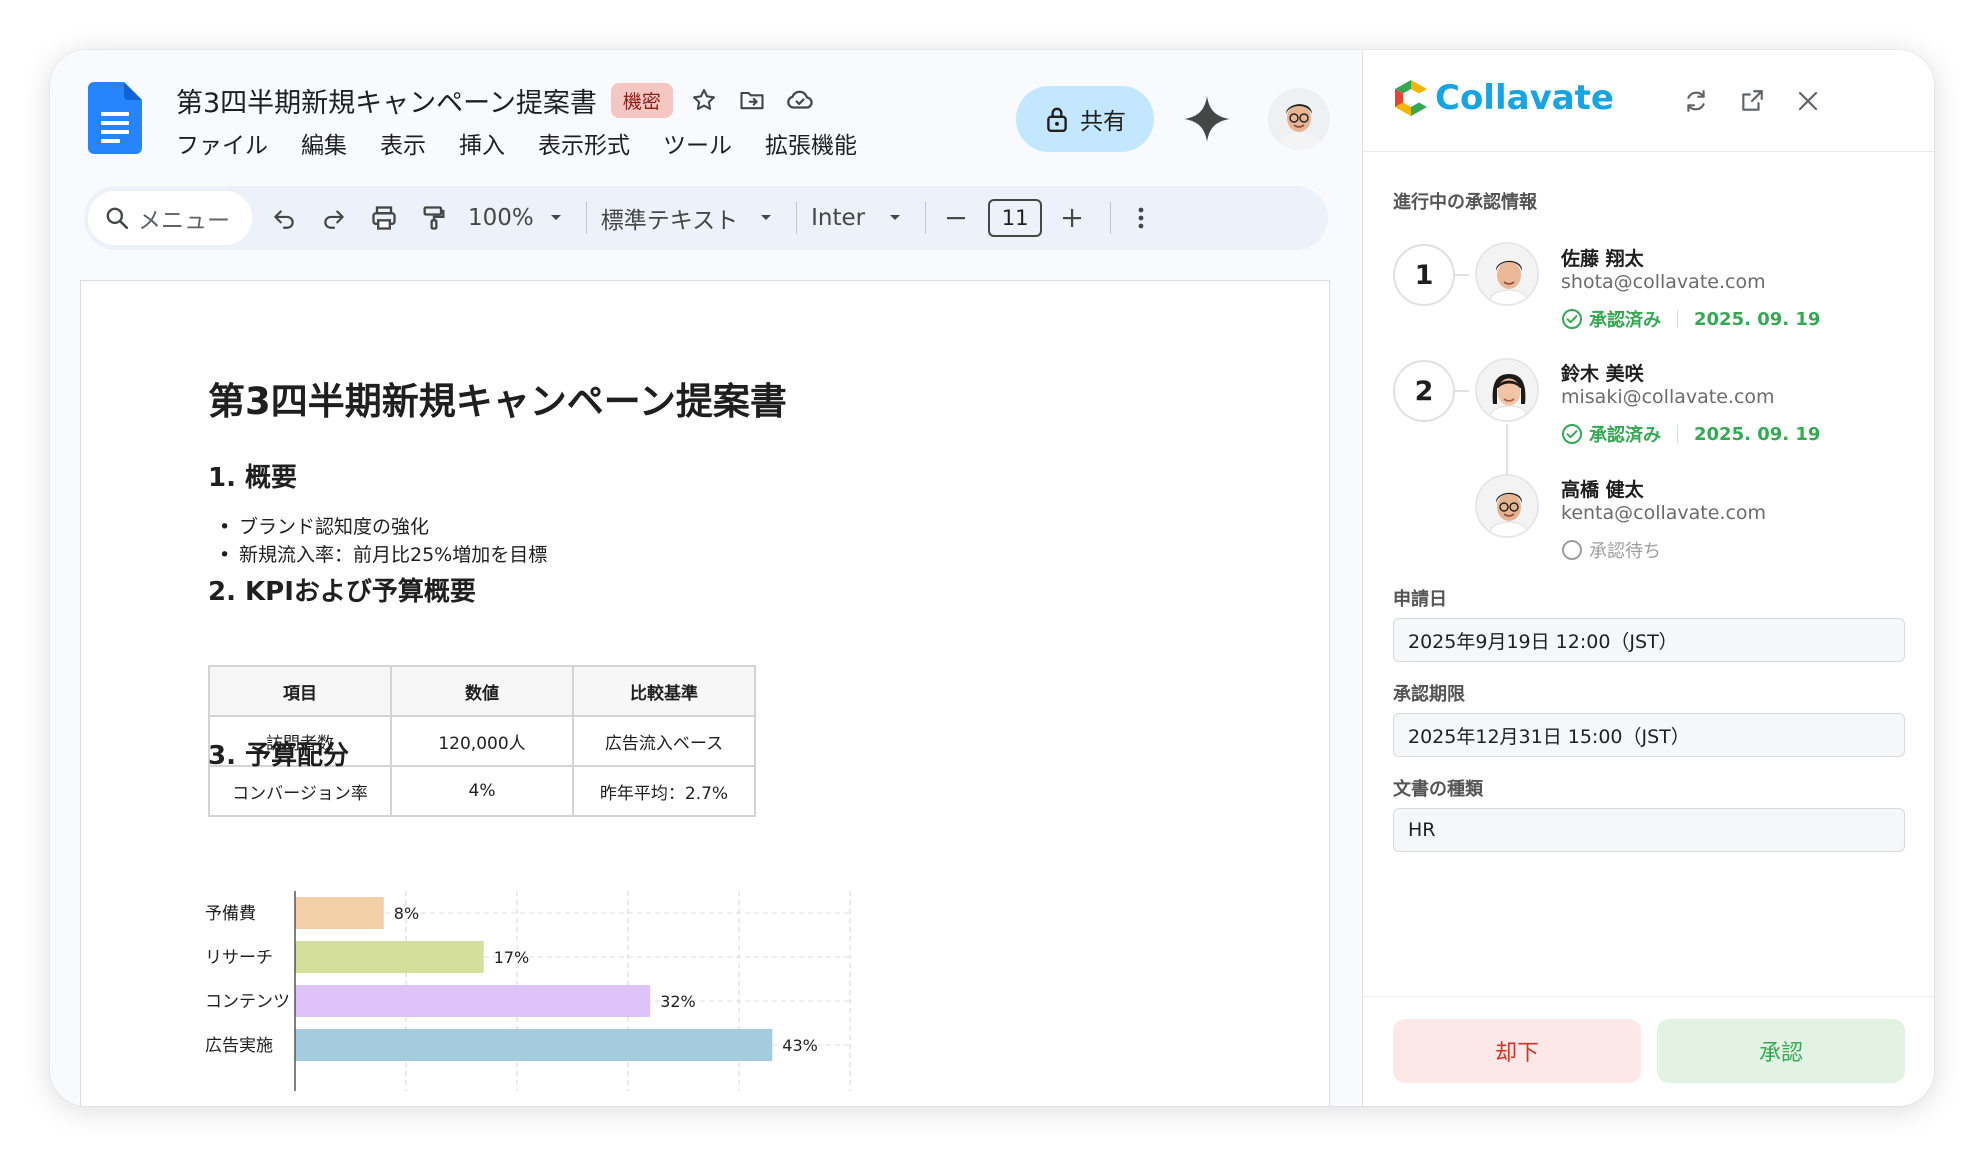  Describe the element at coordinates (766, 218) in the screenshot. I see `style-caret-icon` at that location.